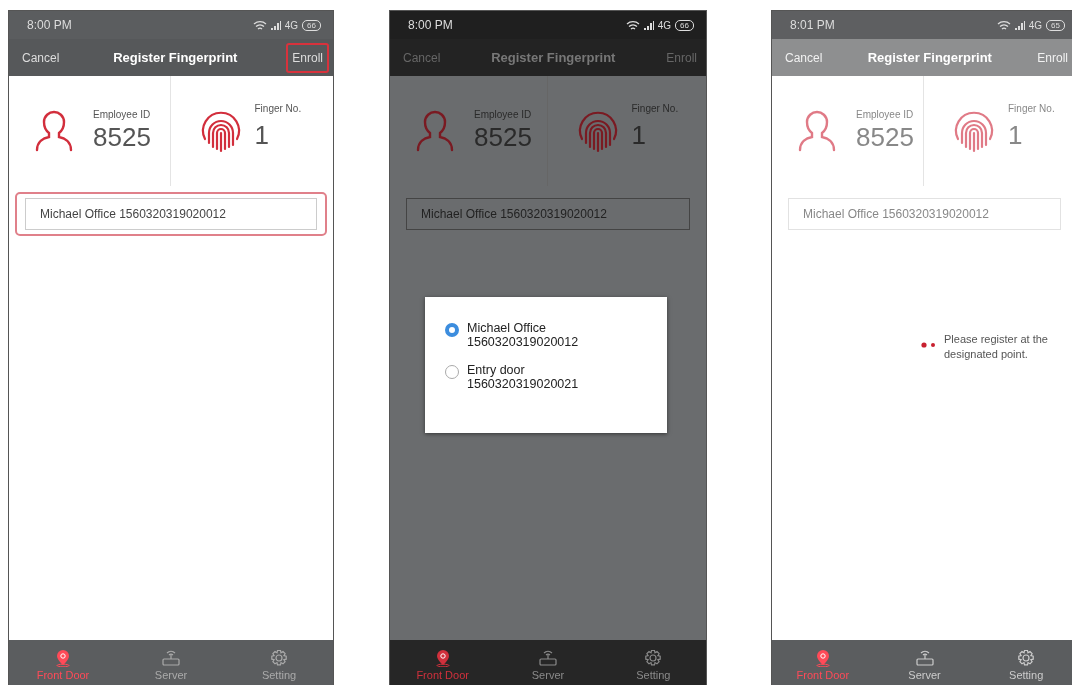 This screenshot has width=1072, height=685. I want to click on prompt-text: Please register at the designated point., so click(996, 347).